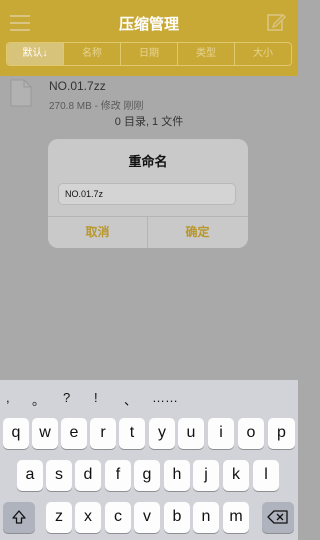 The image size is (320, 540). I want to click on key-j: j, so click(206, 475).